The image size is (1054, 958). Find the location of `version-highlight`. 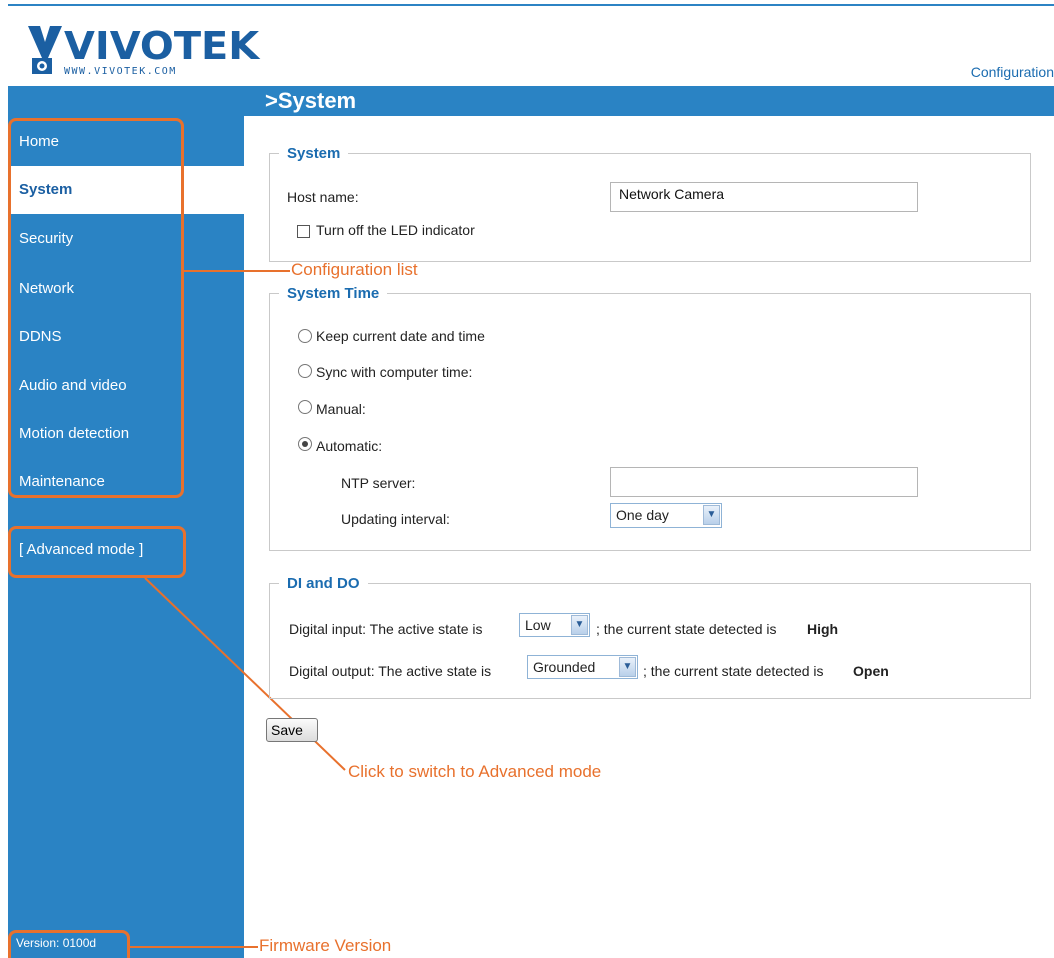

version-highlight is located at coordinates (69, 944).